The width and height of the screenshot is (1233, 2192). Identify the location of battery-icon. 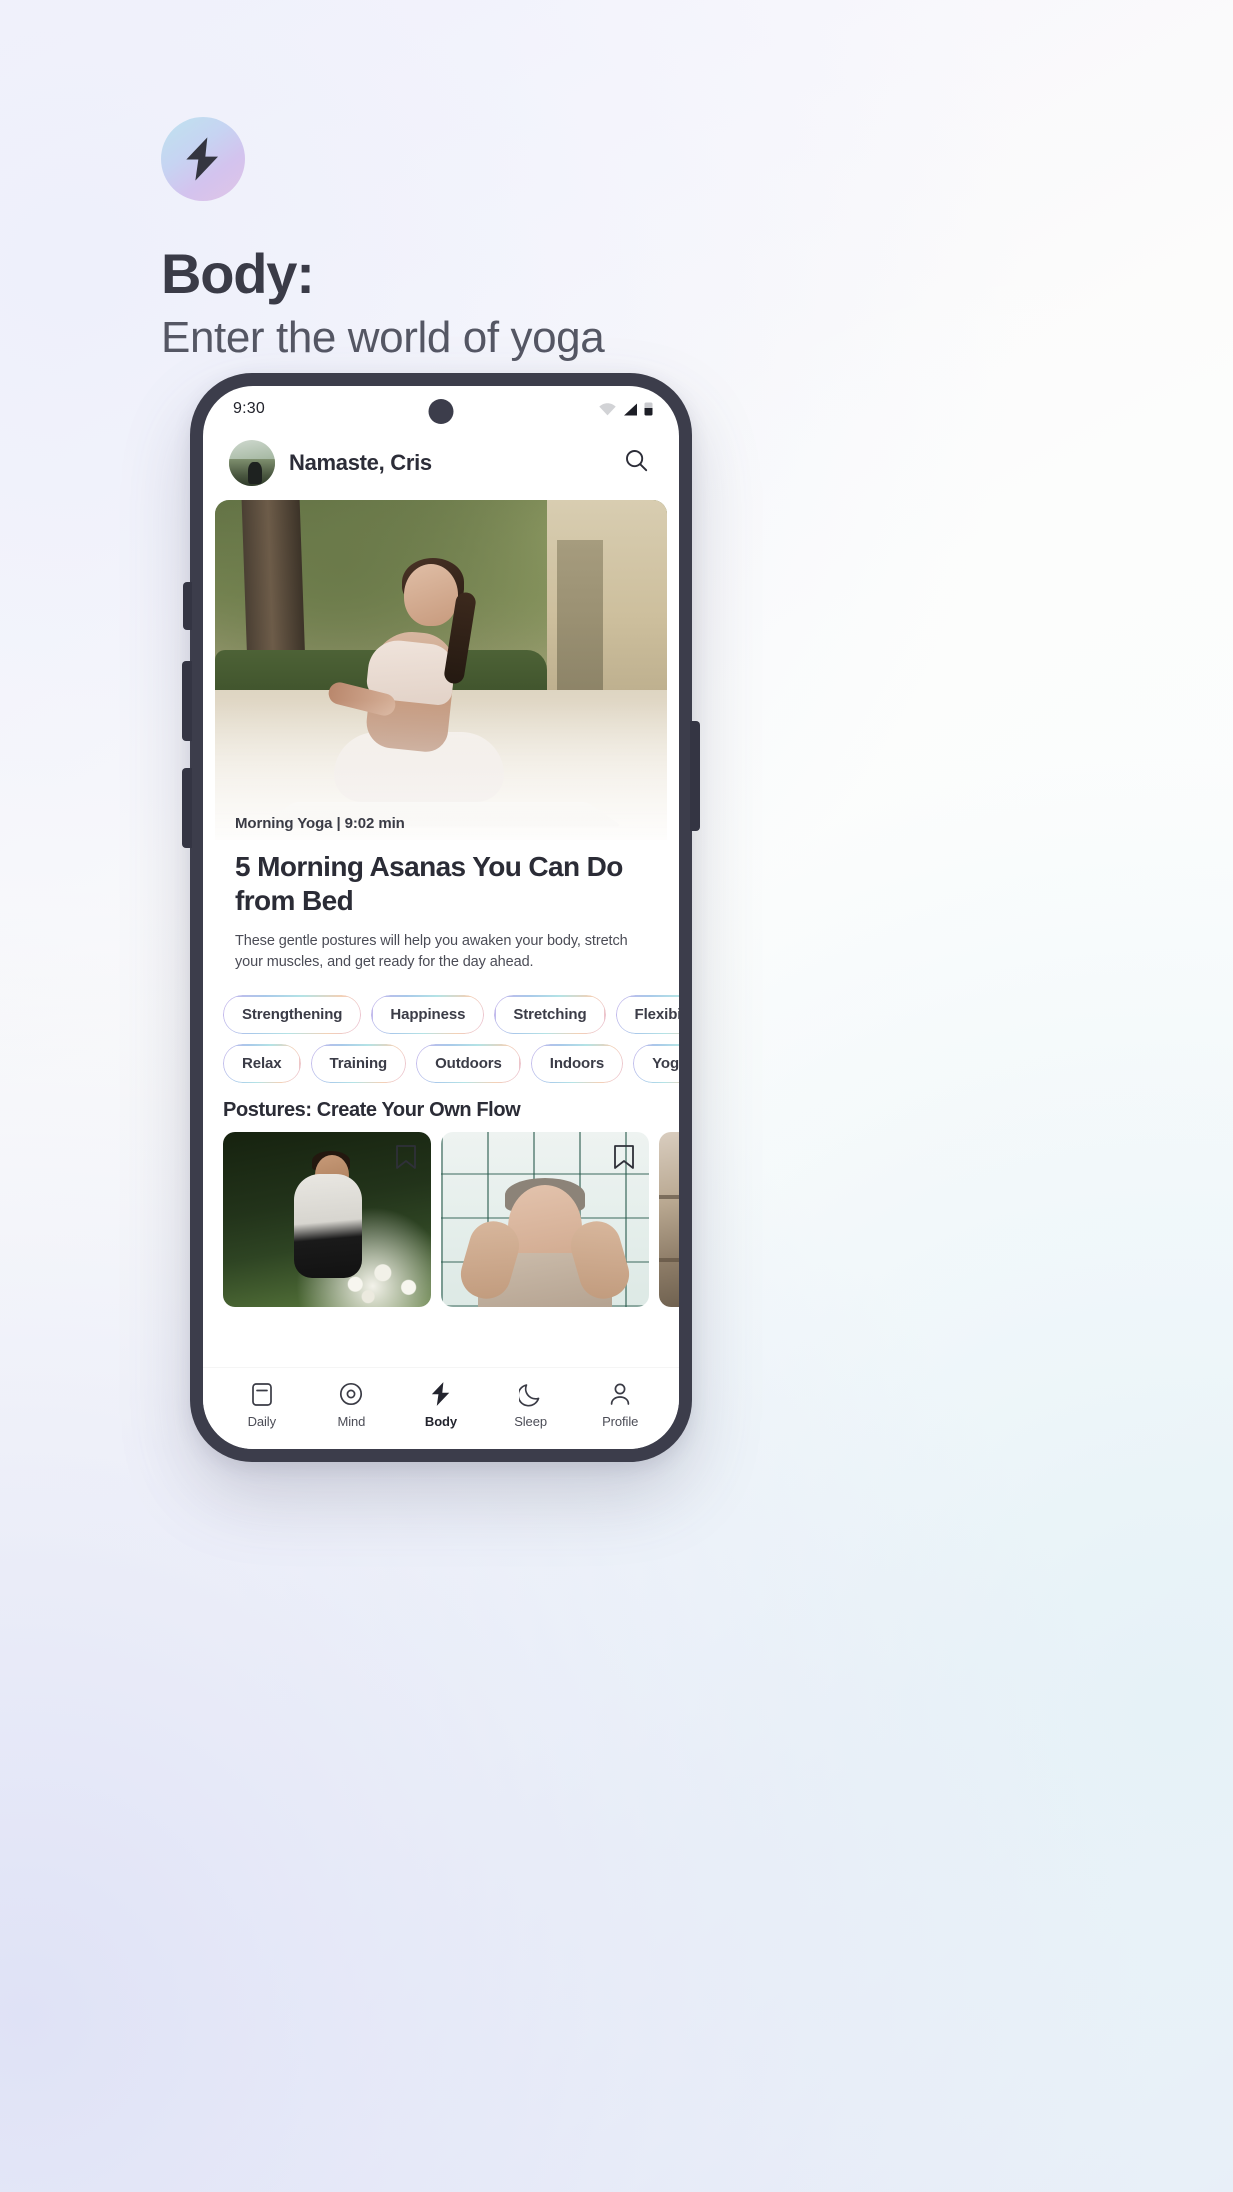
(648, 409).